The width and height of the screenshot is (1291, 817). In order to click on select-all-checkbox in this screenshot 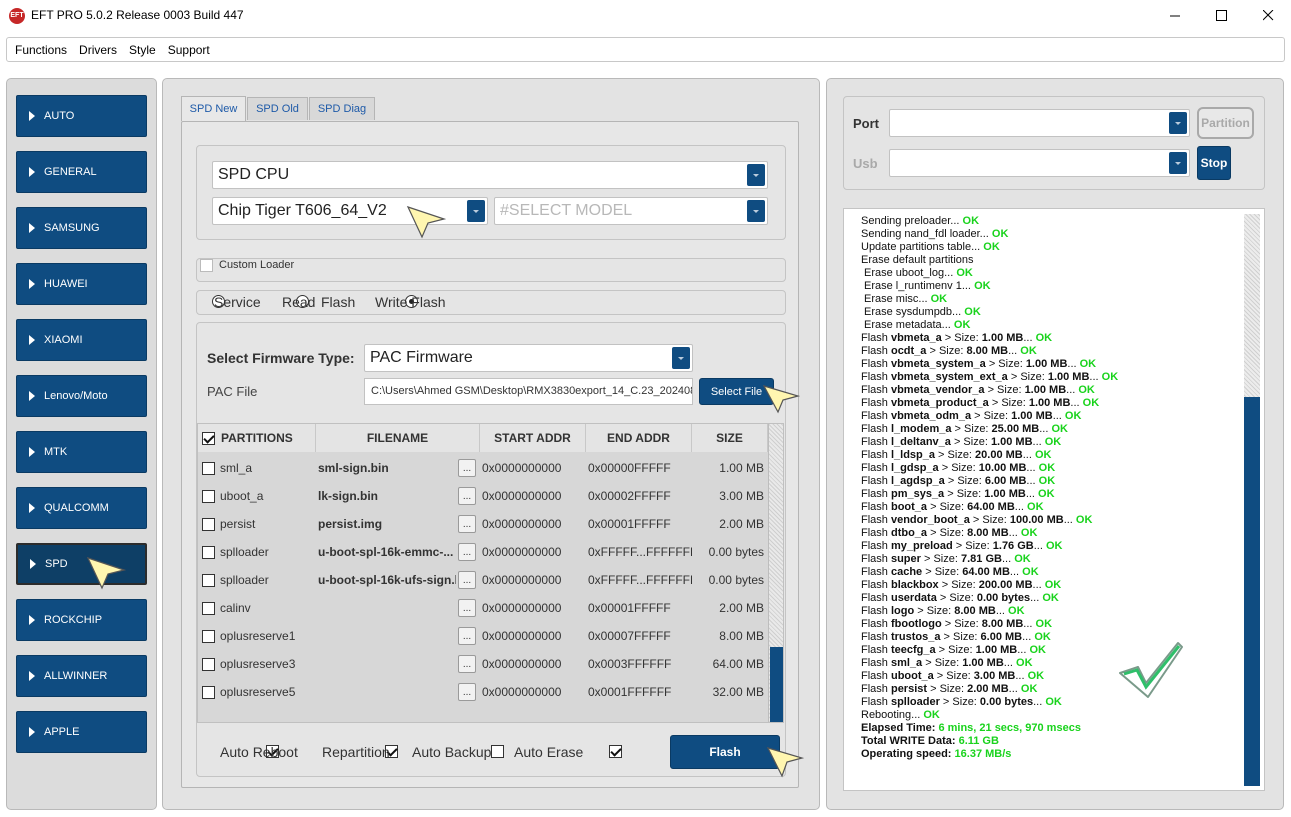, I will do `click(208, 438)`.